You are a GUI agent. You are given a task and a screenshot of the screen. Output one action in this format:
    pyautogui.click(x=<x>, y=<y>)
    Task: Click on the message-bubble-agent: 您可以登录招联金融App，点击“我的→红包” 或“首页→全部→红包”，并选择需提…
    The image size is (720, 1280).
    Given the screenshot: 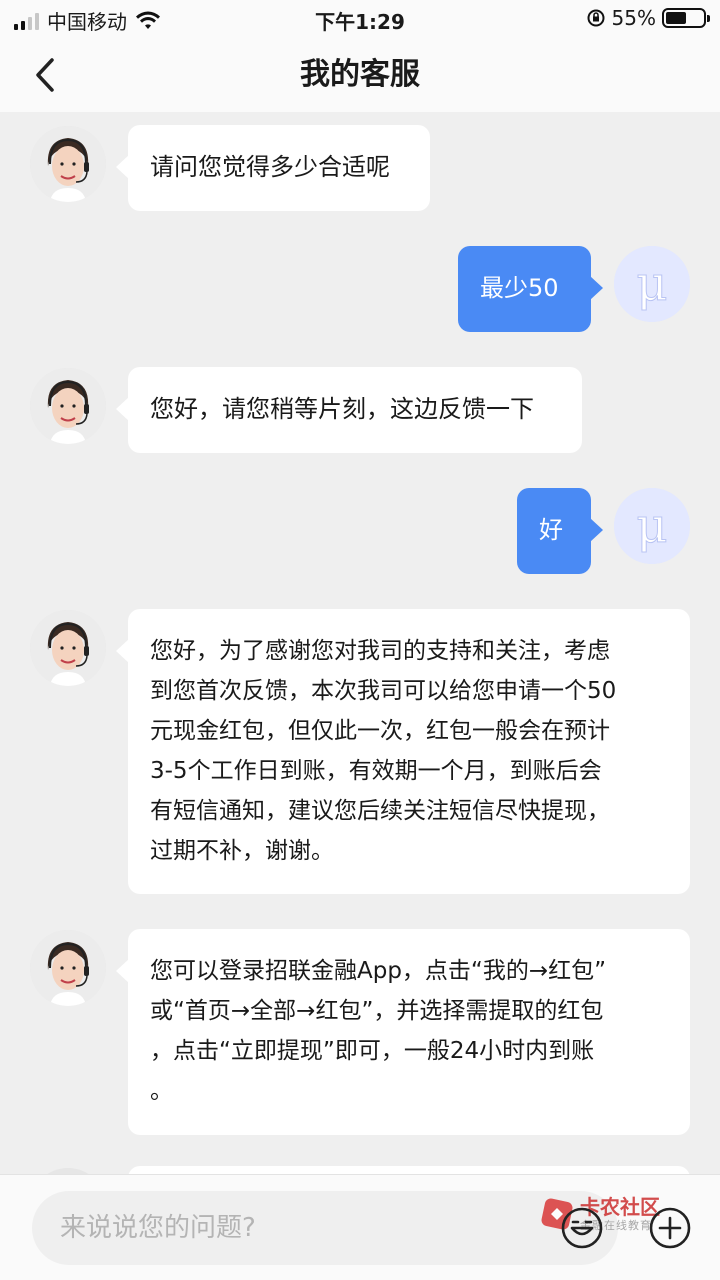 What is the action you would take?
    pyautogui.click(x=403, y=1032)
    